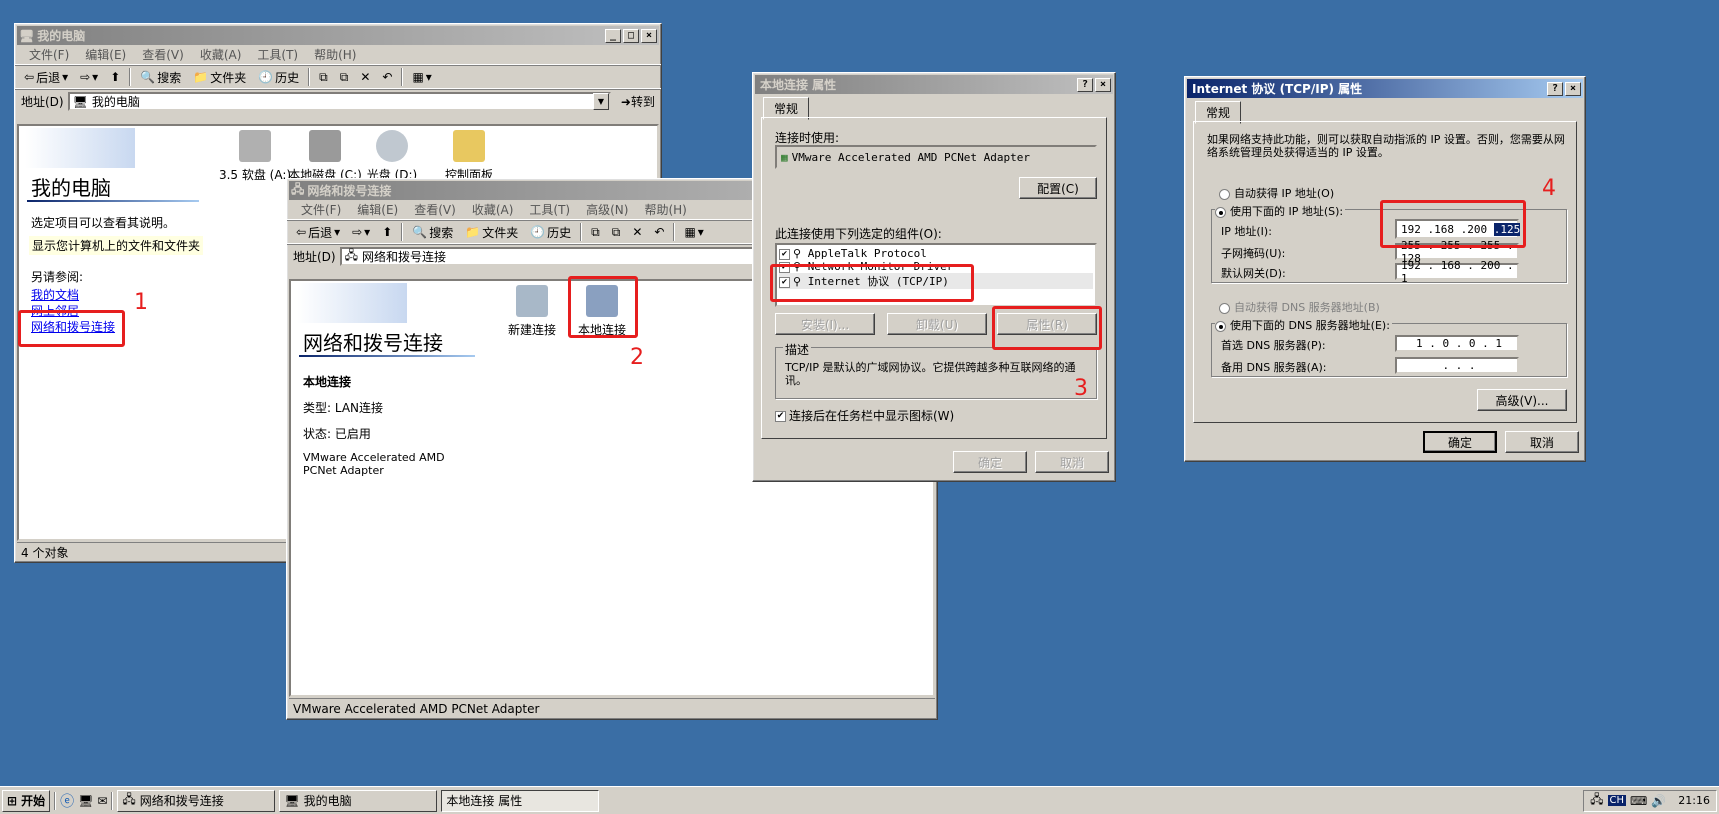 The height and width of the screenshot is (814, 1719). I want to click on new-connection-item: 新建连接, so click(532, 311).